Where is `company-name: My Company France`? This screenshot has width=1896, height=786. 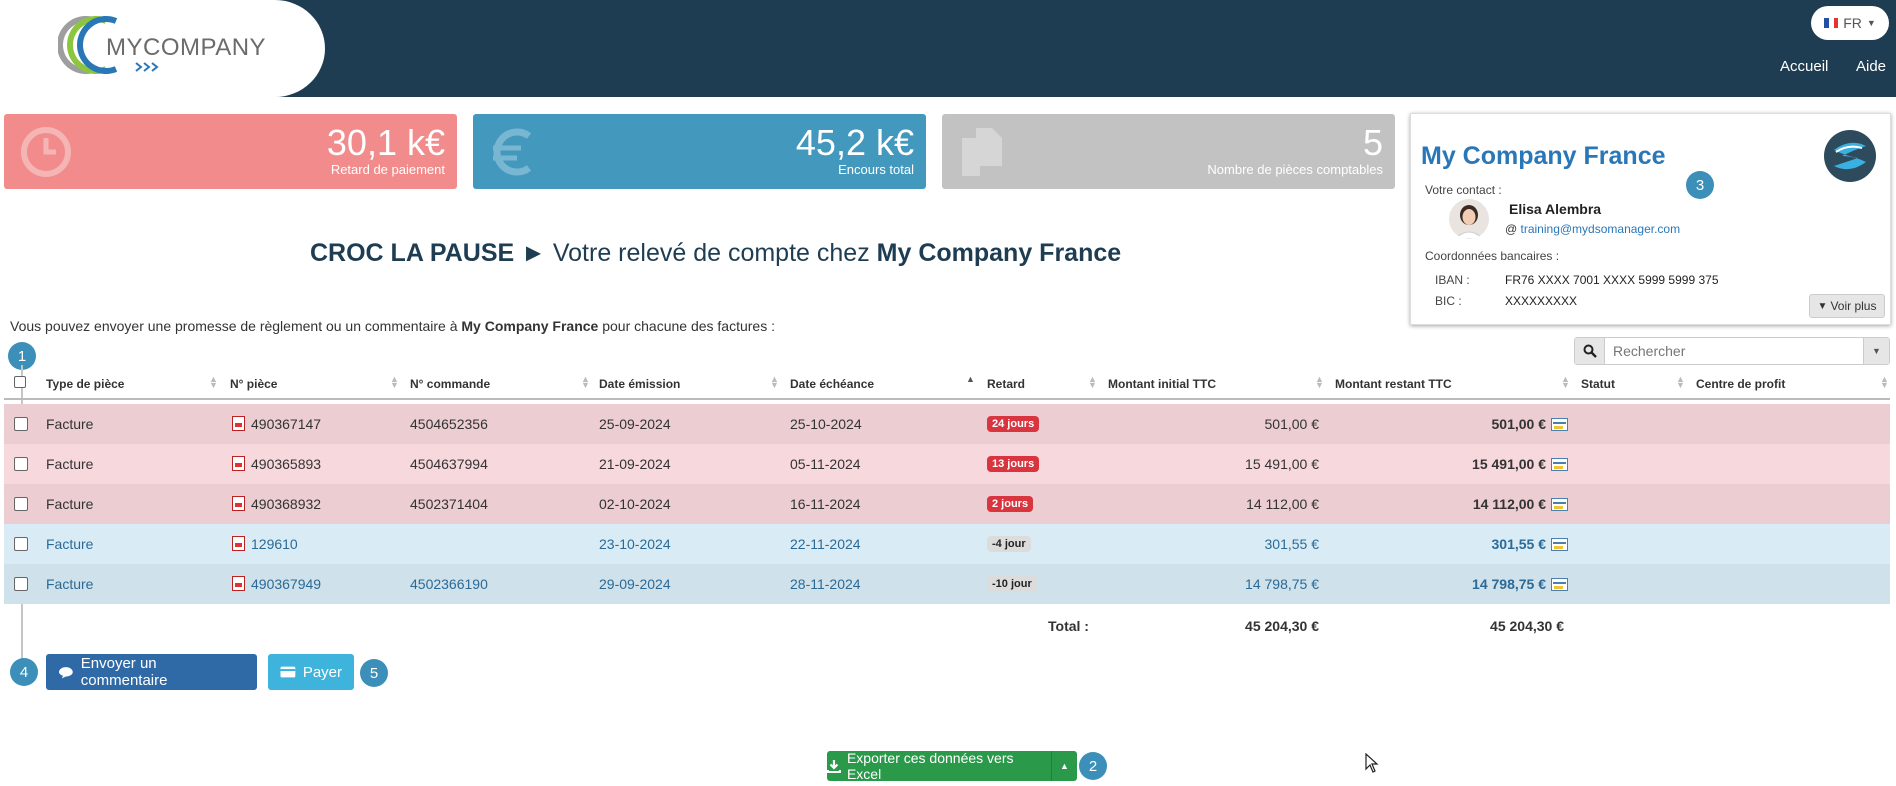 company-name: My Company France is located at coordinates (1543, 156).